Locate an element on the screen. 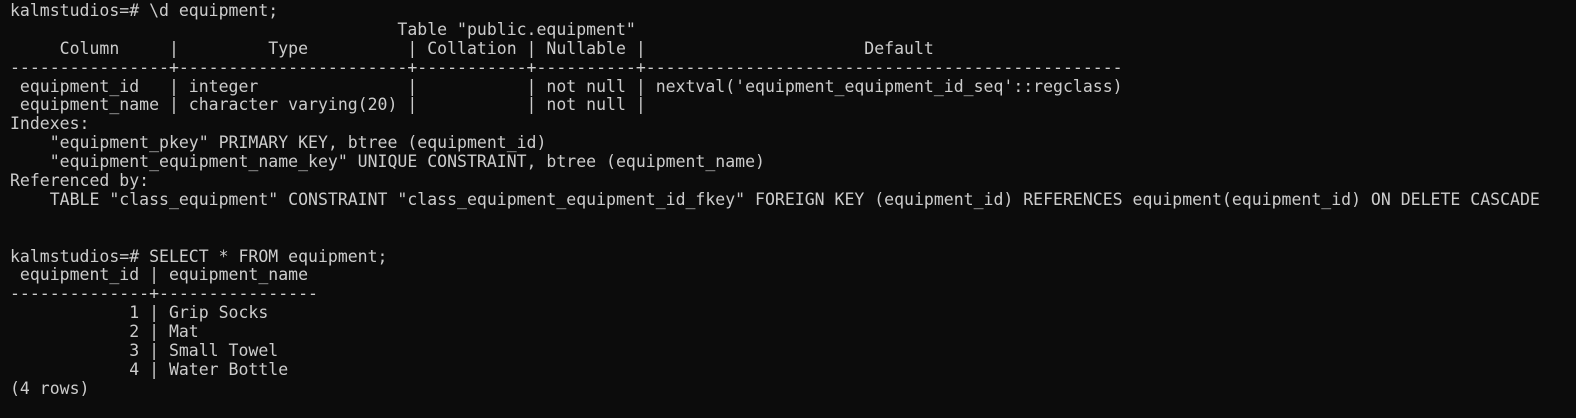 The width and height of the screenshot is (1576, 418). command-prompt-describe: kalmstudios=# \d equipment; is located at coordinates (144, 11).